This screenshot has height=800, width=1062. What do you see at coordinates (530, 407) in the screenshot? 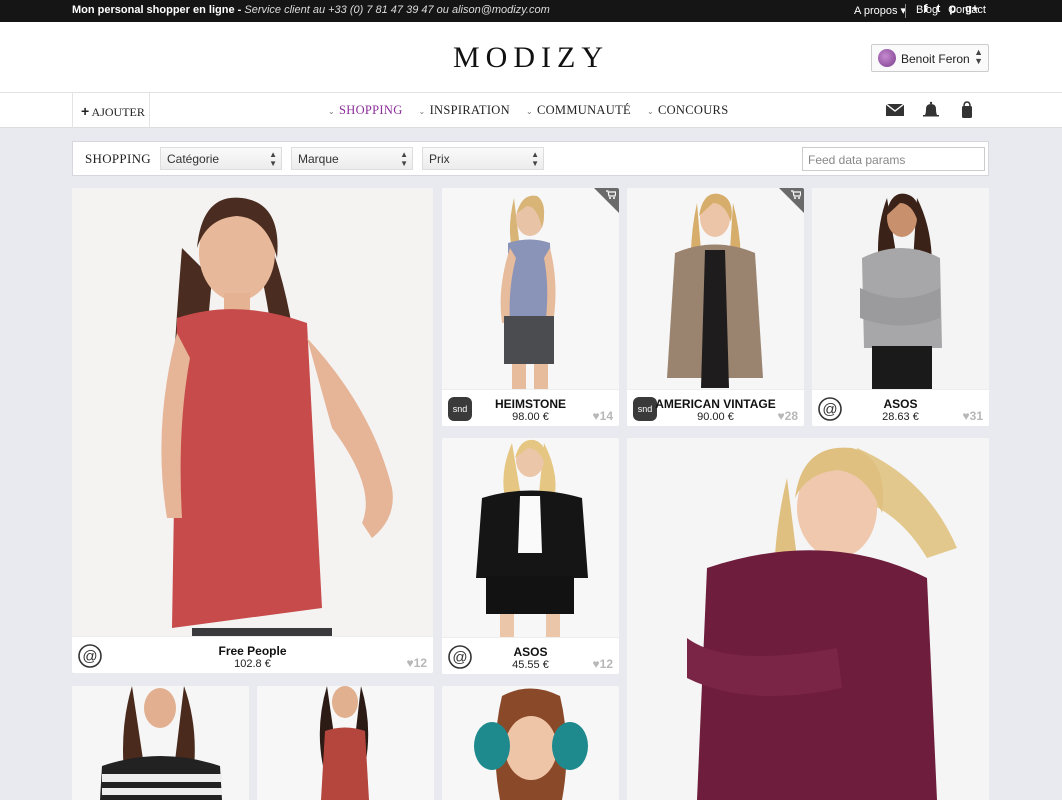
I see `product-info: snd HEIMSTONE 98.00 € ♥14` at bounding box center [530, 407].